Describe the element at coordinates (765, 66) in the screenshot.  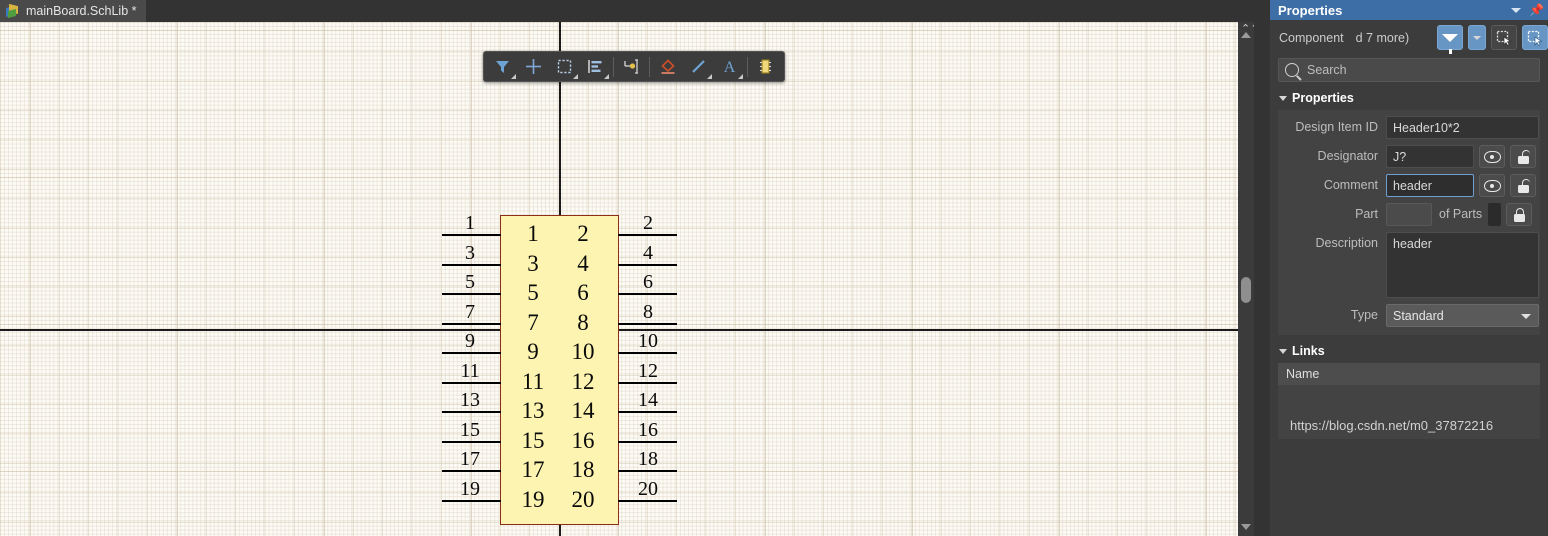
I see `place-component-tool-button` at that location.